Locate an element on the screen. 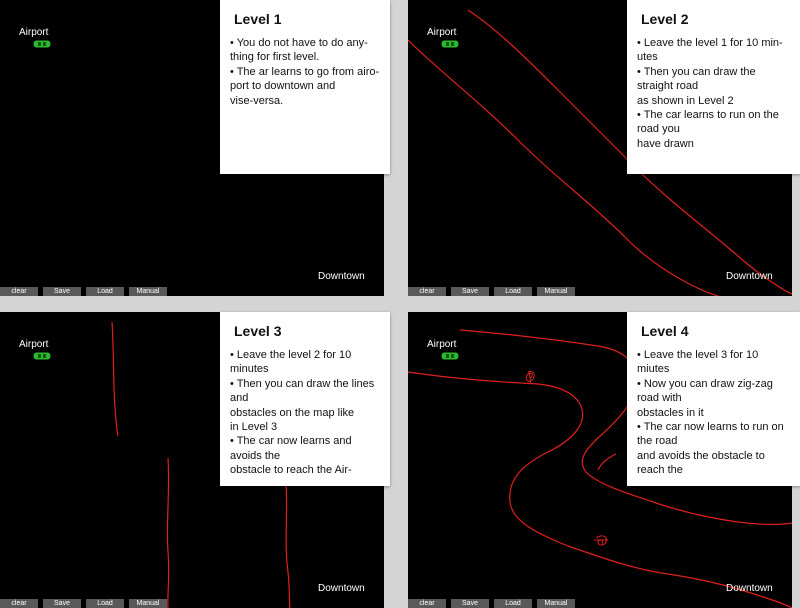 The width and height of the screenshot is (800, 608). note-line: • Leave the level 1 for 10 min- is located at coordinates (710, 43).